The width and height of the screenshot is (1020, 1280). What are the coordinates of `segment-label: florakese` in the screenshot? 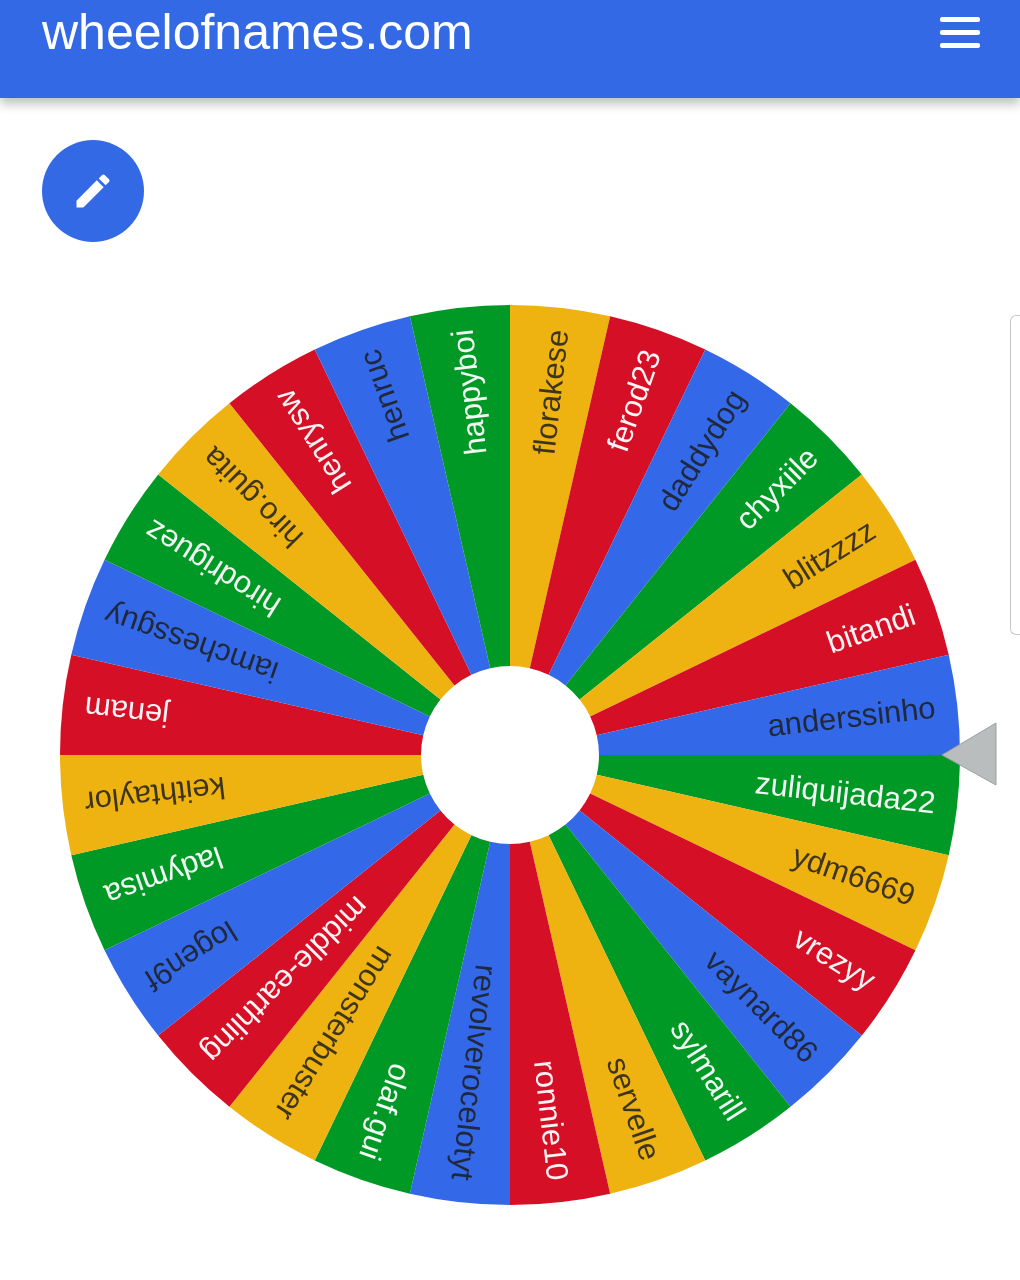 It's located at (551, 392).